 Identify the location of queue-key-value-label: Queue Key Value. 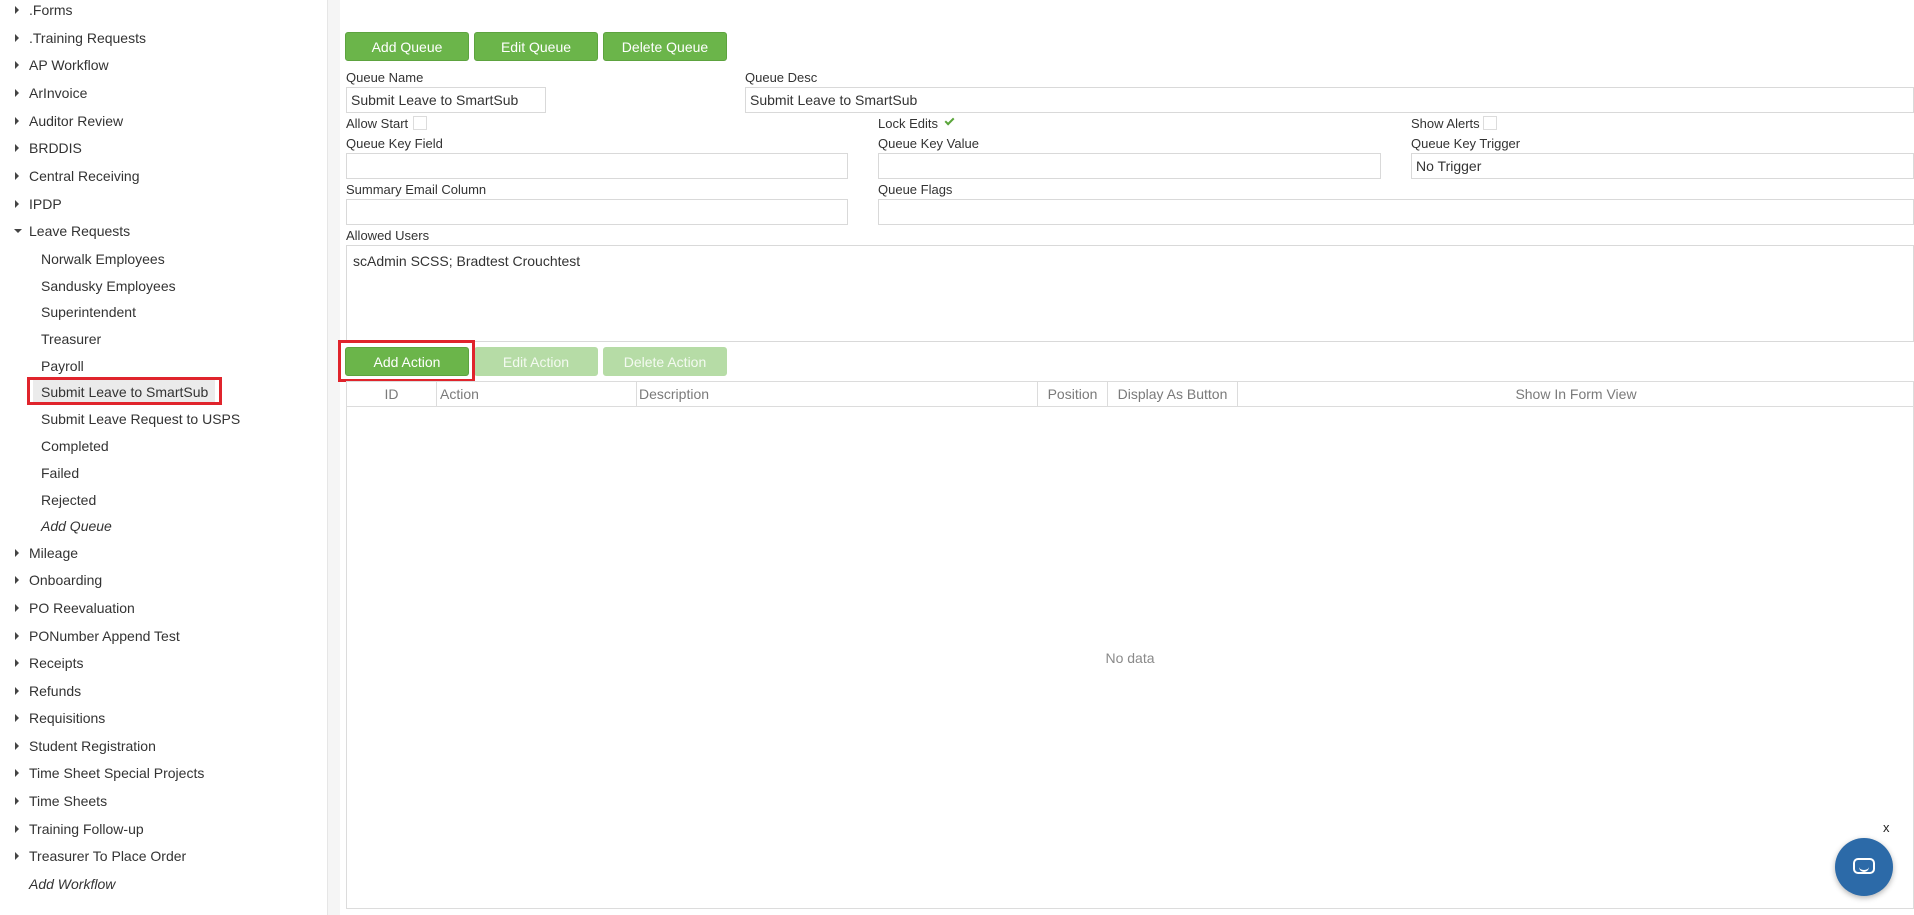
(928, 143).